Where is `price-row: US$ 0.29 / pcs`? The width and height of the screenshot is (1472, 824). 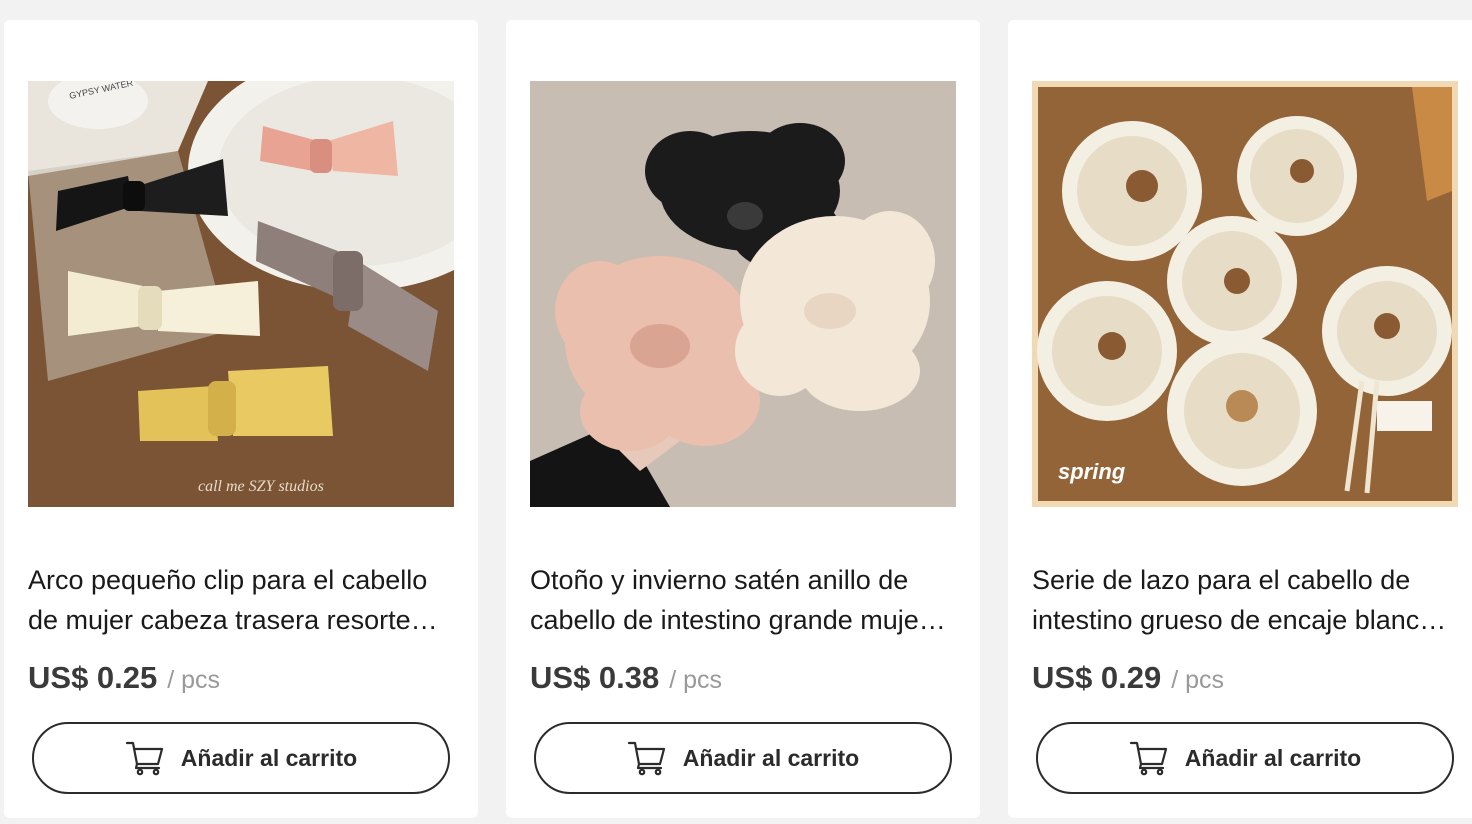 price-row: US$ 0.29 / pcs is located at coordinates (1128, 680).